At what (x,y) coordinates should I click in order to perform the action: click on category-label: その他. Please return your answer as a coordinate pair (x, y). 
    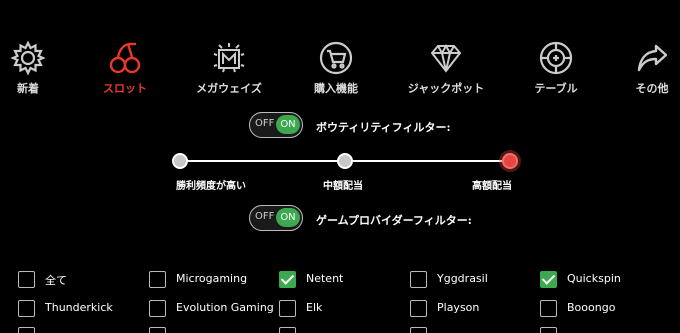
    Looking at the image, I should click on (652, 88).